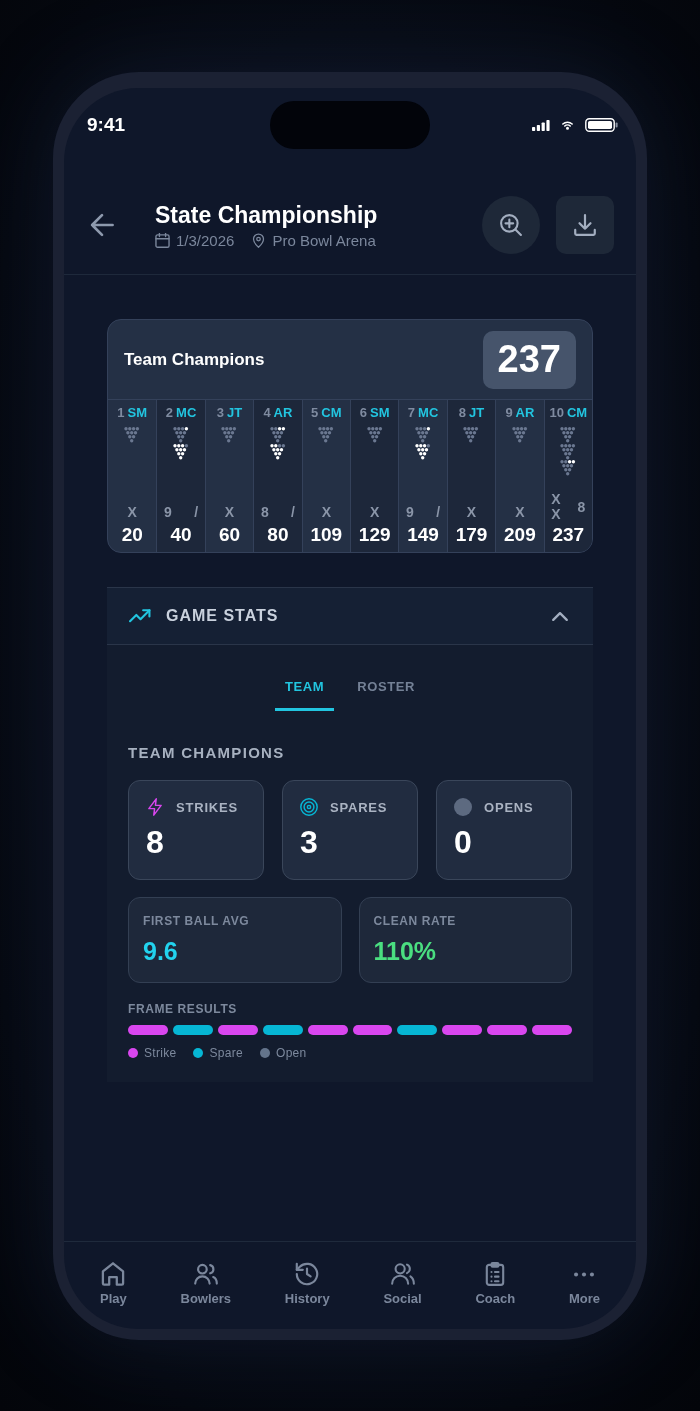 The height and width of the screenshot is (1411, 700). What do you see at coordinates (197, 921) in the screenshot?
I see `metric-label: FIRST BALL AVG` at bounding box center [197, 921].